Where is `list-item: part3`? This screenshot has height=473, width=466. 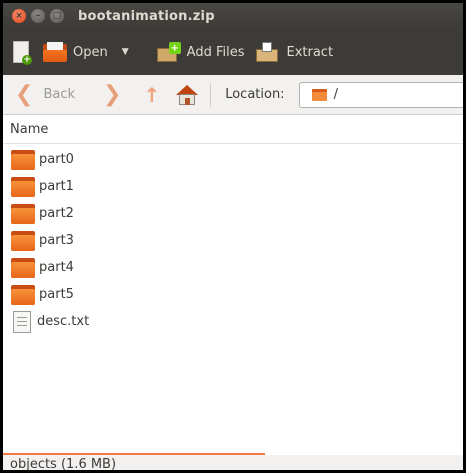 list-item: part3 is located at coordinates (233, 240).